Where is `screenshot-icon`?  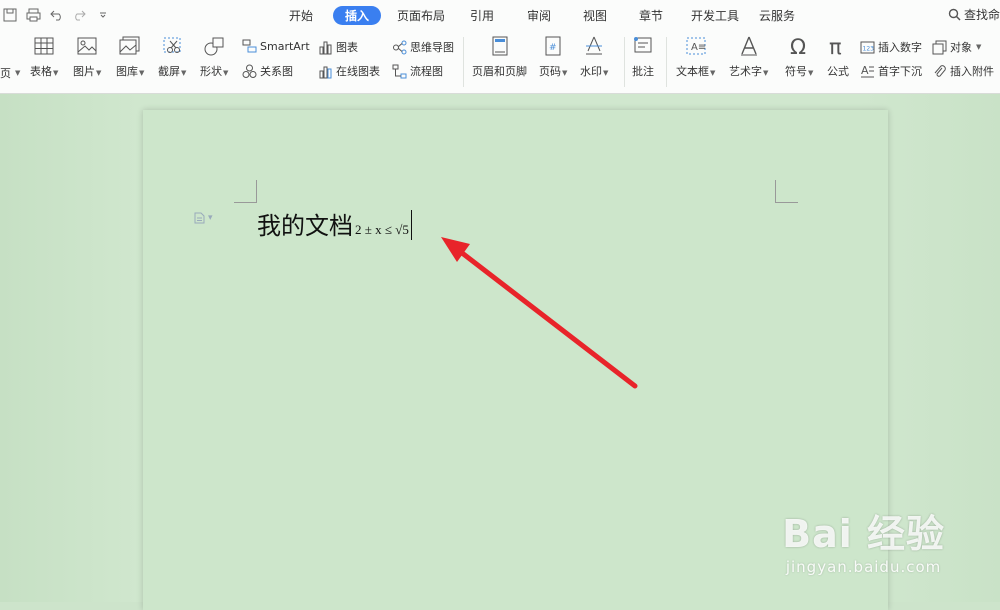 screenshot-icon is located at coordinates (172, 45).